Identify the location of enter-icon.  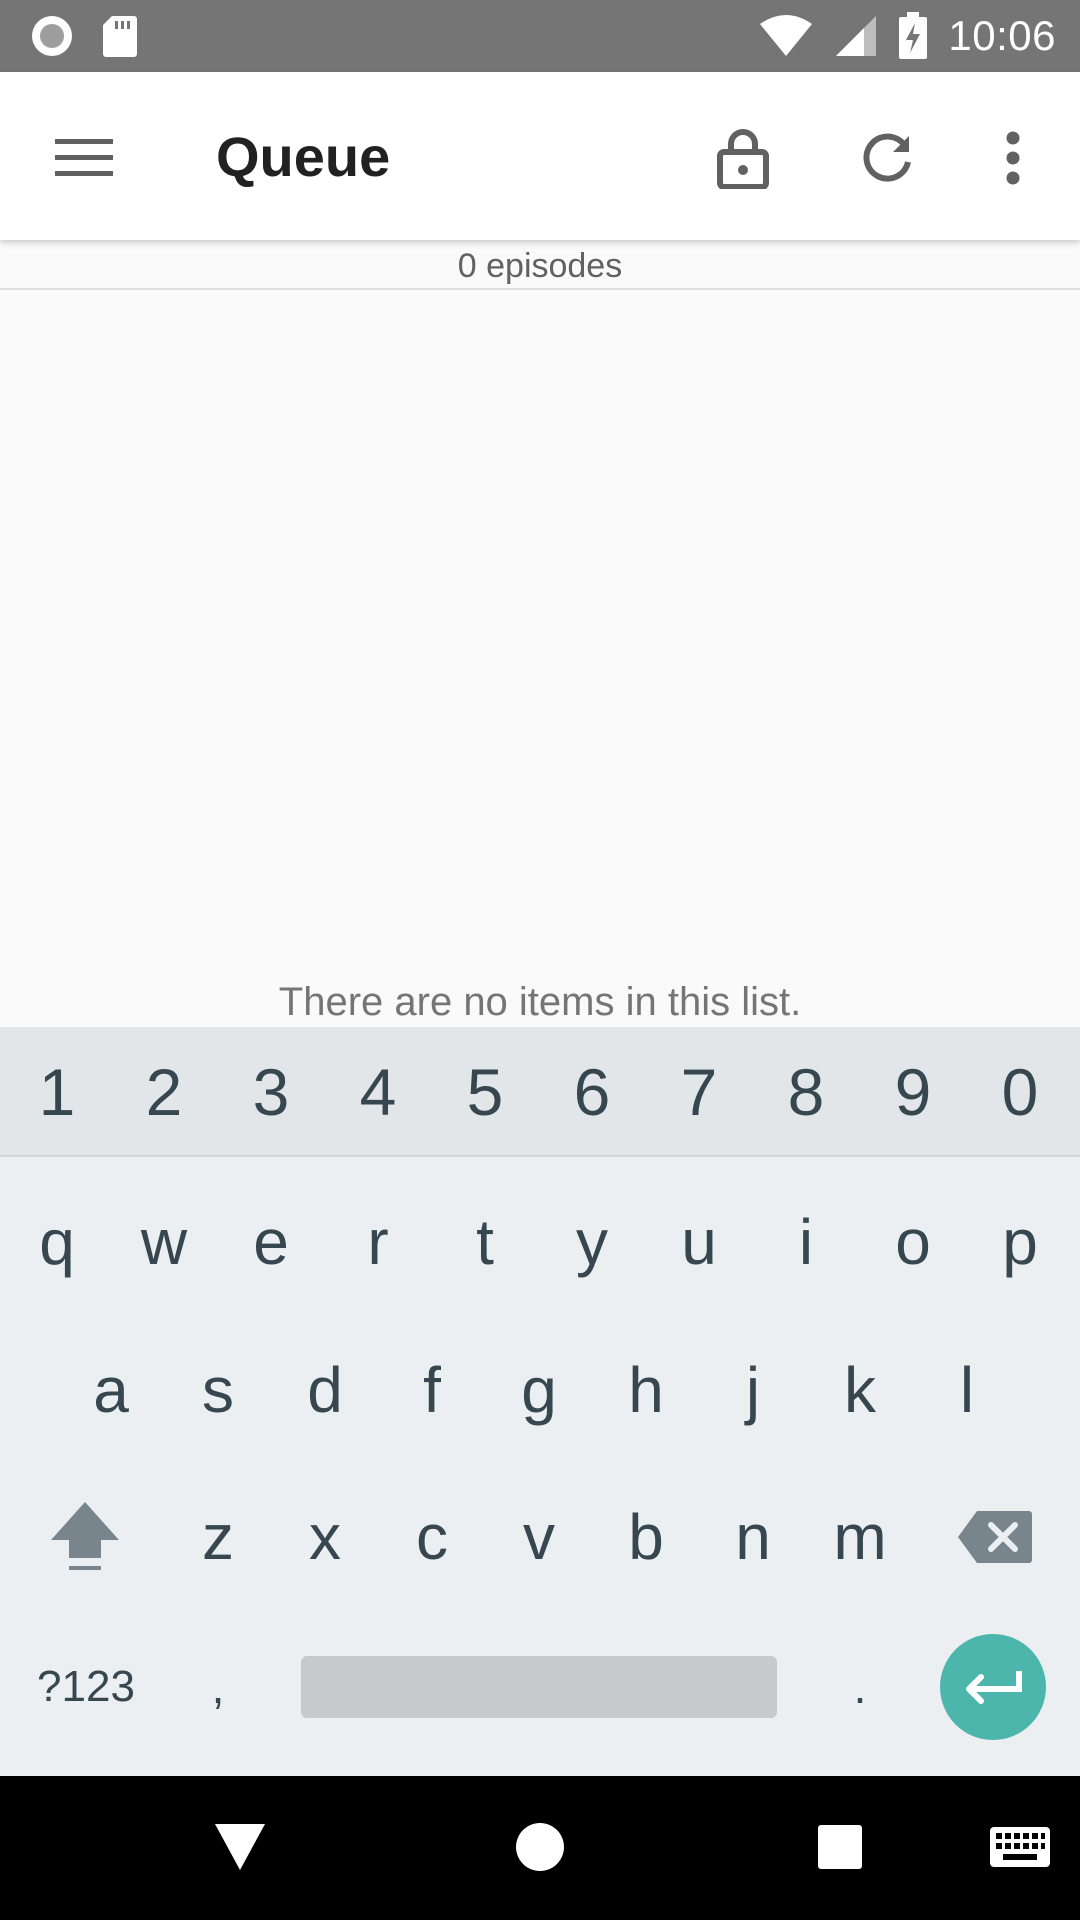
(994, 1687).